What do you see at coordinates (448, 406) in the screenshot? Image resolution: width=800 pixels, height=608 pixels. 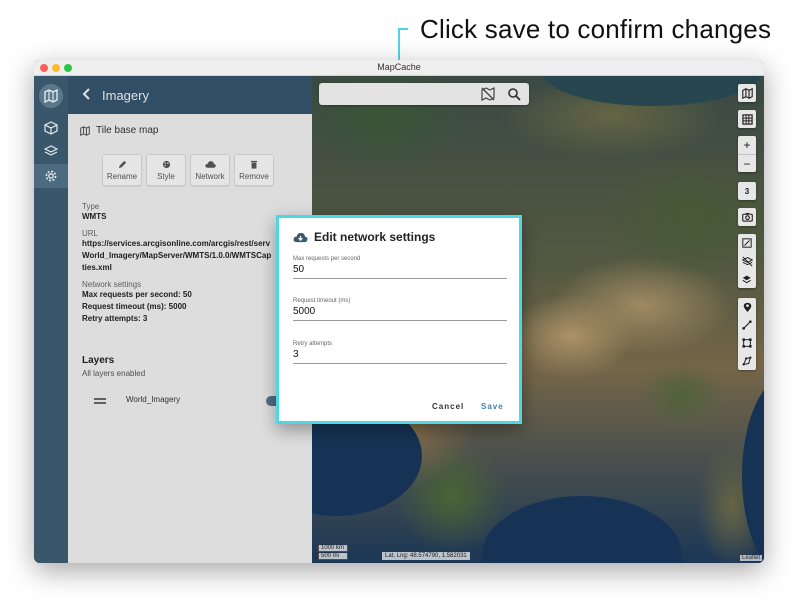 I see `cancel-button: Cancel` at bounding box center [448, 406].